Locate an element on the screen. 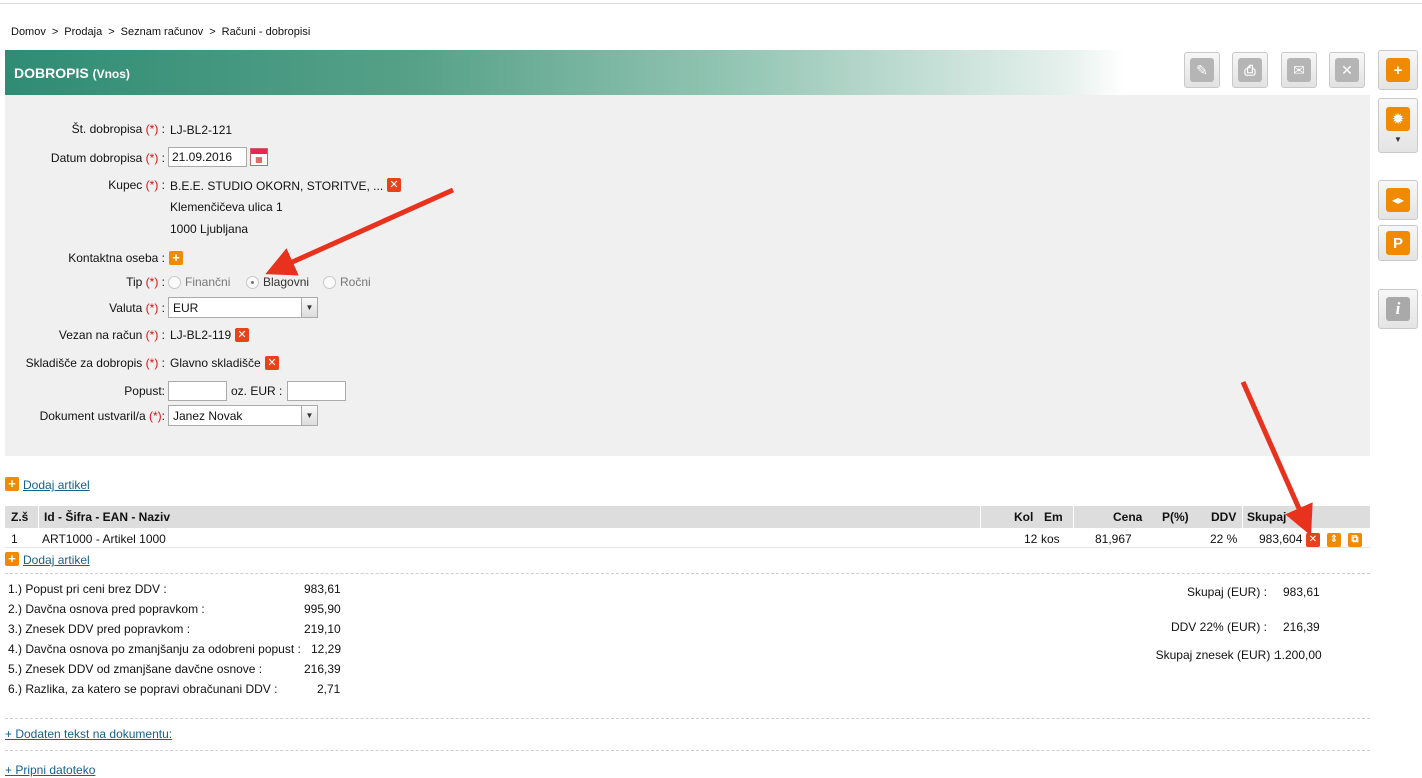  kupec-city: 1000 Ljubljana is located at coordinates (209, 229).